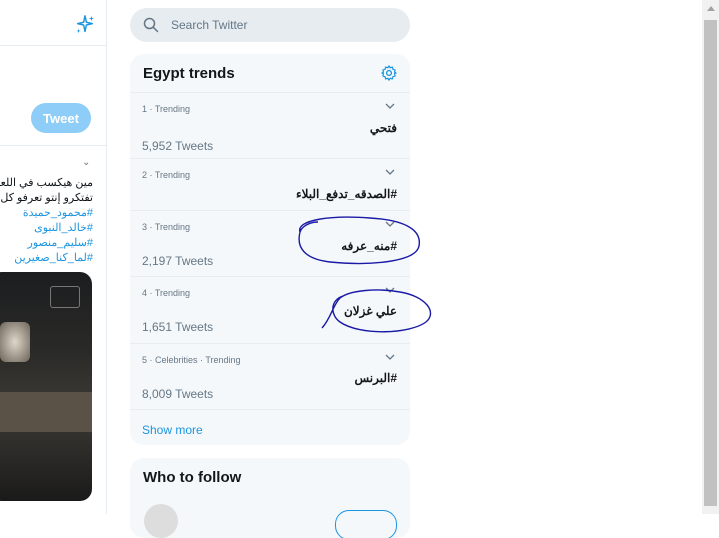 This screenshot has width=719, height=538. What do you see at coordinates (191, 360) in the screenshot?
I see `trend-meta: 5 · Celebrities · Trending` at bounding box center [191, 360].